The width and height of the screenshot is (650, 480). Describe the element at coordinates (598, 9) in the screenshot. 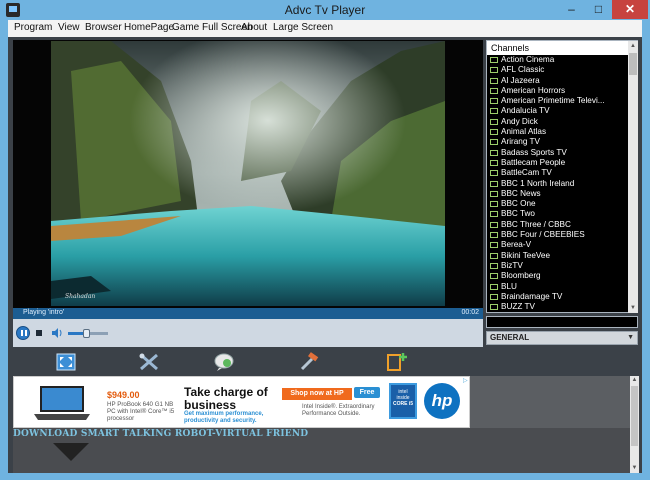

I see `maximize-button: □` at that location.